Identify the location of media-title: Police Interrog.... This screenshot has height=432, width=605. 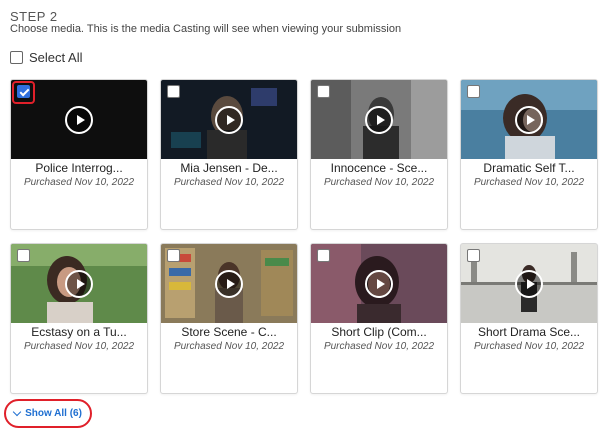
(79, 168).